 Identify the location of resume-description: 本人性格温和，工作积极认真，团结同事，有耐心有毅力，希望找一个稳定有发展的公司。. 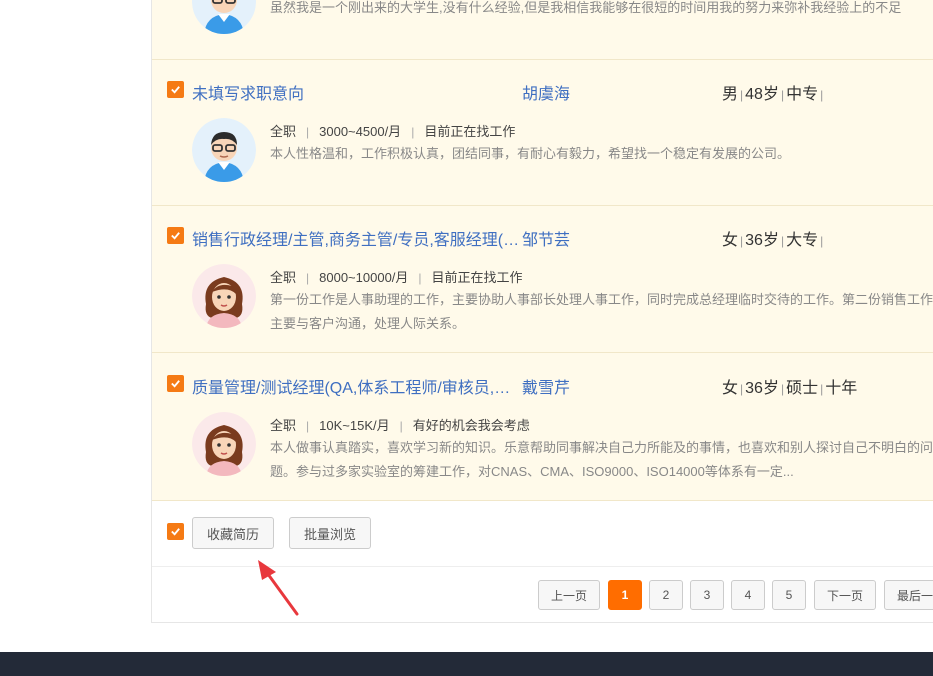
(530, 153).